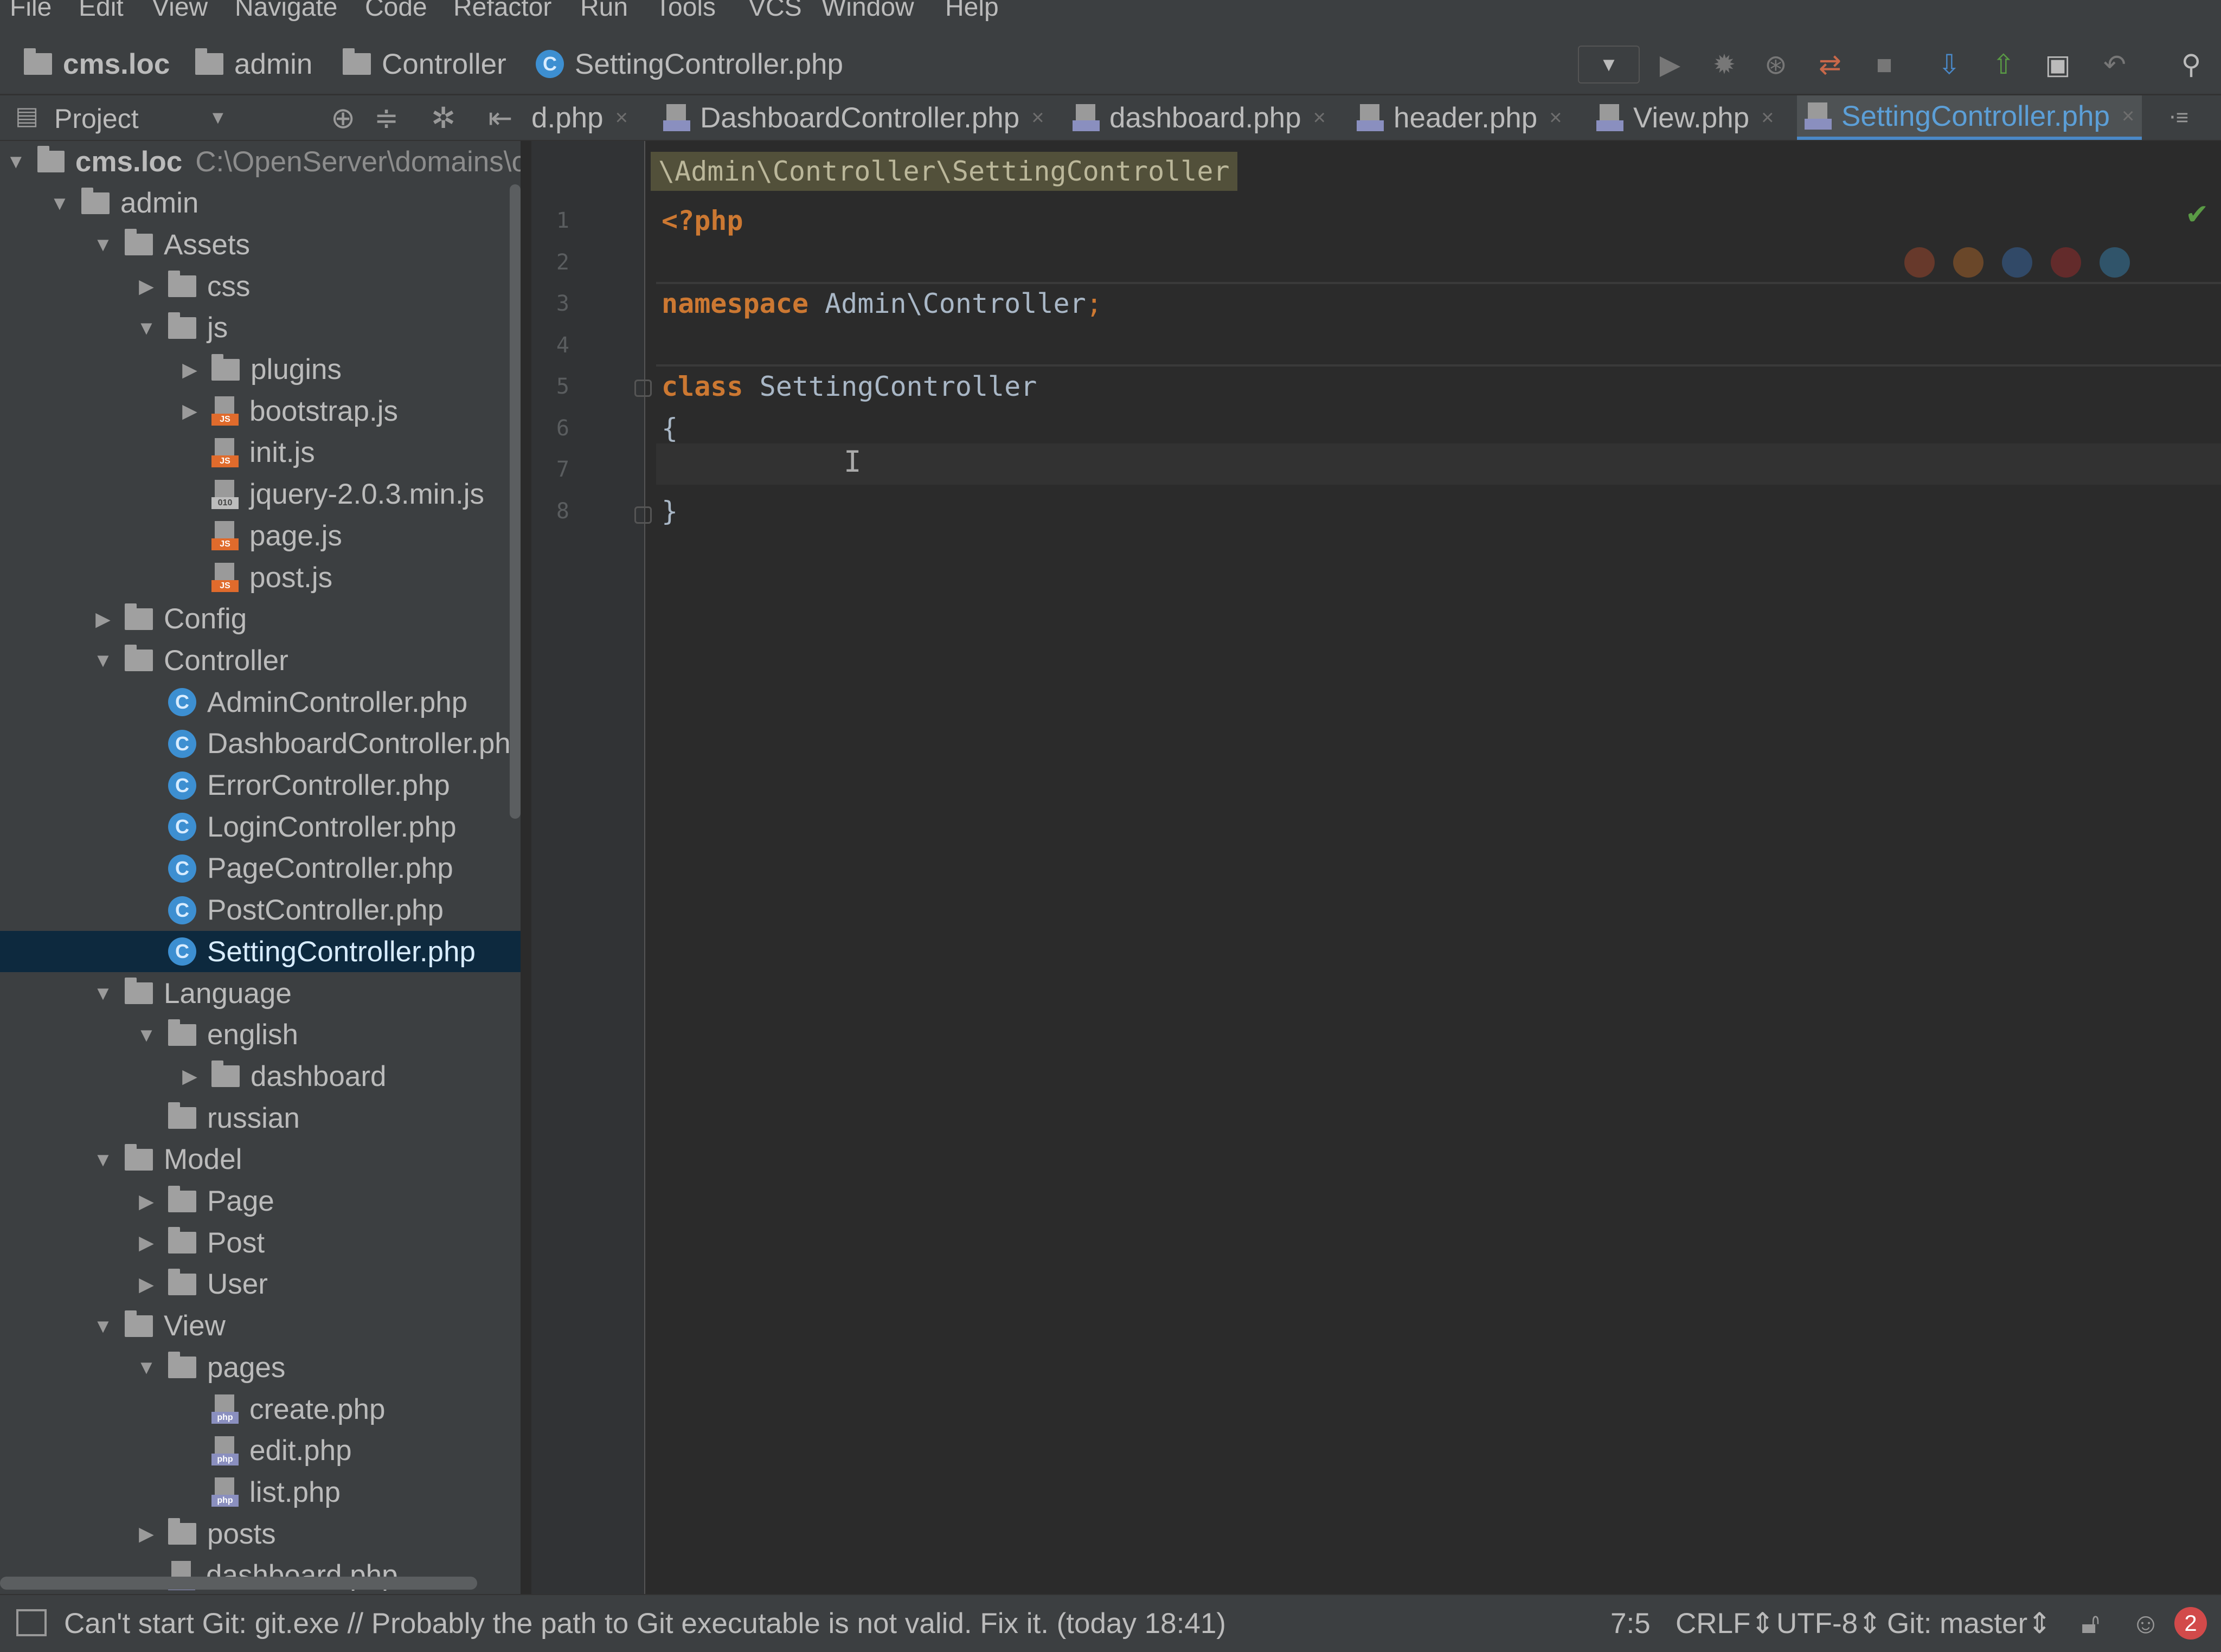  I want to click on menu-run: Run, so click(604, 11).